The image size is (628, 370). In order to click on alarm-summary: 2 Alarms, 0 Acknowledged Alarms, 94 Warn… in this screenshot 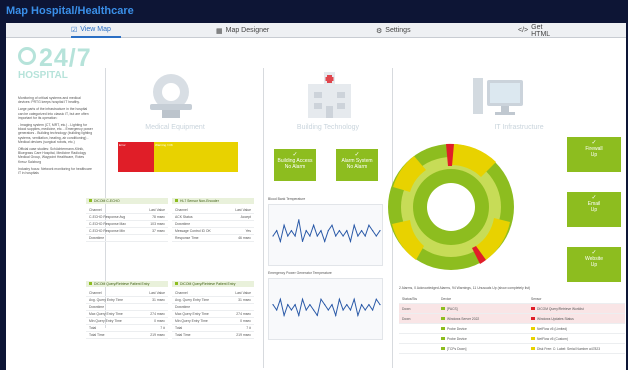, I will do `click(464, 288)`.